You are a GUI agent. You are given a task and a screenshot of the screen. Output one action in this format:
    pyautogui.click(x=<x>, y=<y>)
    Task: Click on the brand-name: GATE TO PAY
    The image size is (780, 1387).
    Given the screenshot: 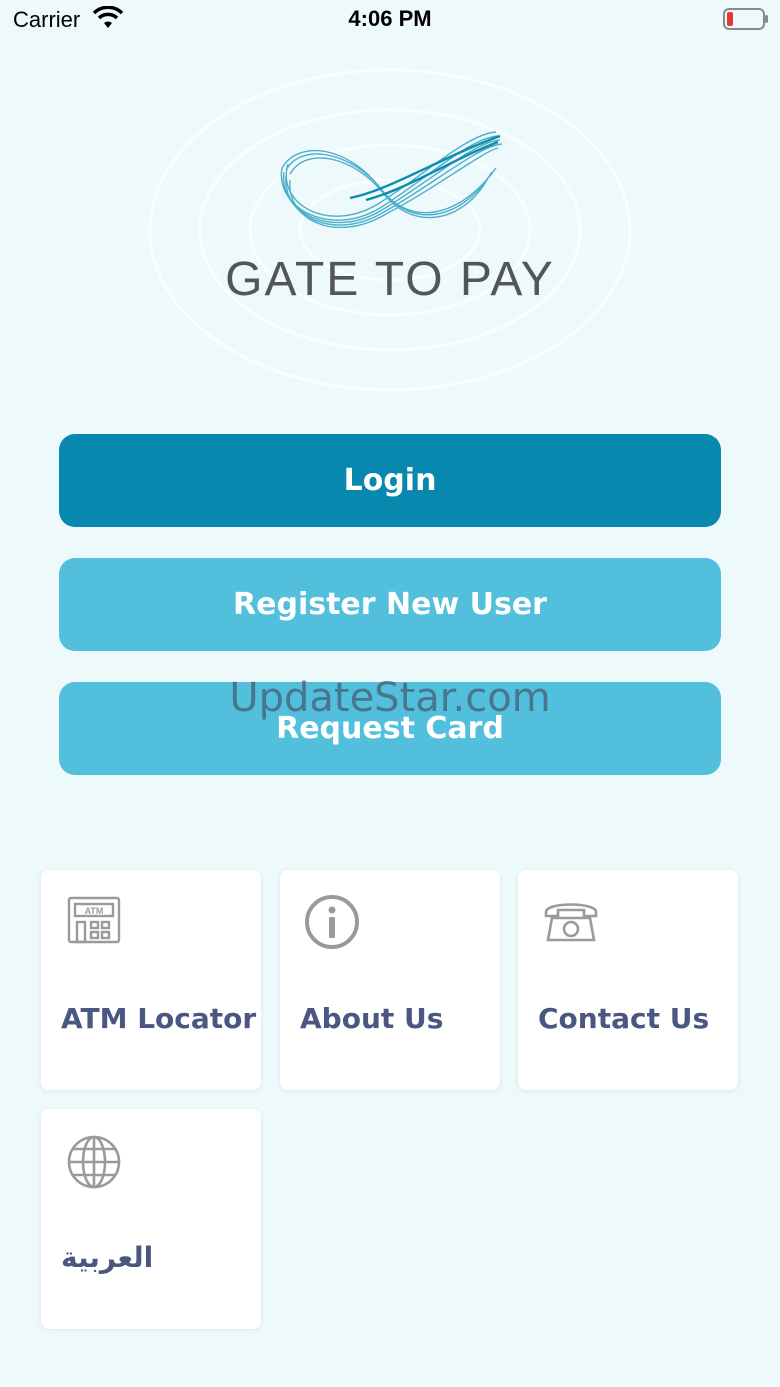 What is the action you would take?
    pyautogui.click(x=390, y=279)
    